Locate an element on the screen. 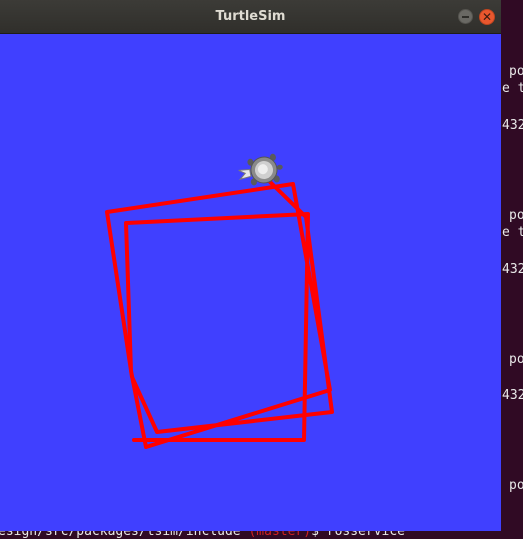 The image size is (523, 539). prompt-branch: (master) is located at coordinates (280, 534).